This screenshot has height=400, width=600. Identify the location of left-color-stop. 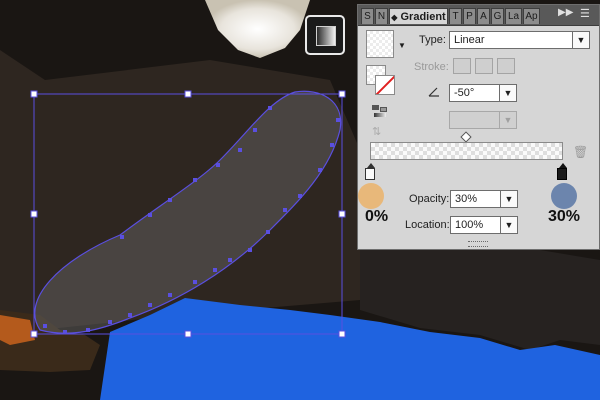
(370, 172).